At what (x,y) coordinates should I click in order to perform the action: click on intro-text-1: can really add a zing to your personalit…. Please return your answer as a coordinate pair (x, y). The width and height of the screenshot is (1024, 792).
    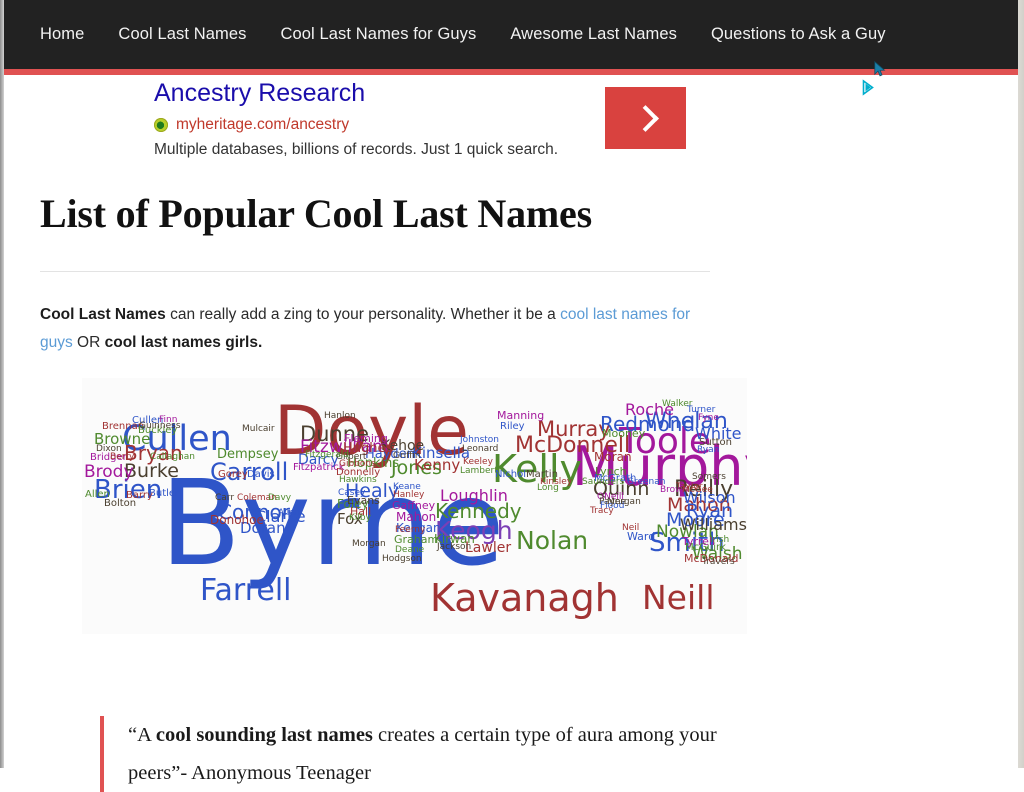
    Looking at the image, I should click on (363, 314).